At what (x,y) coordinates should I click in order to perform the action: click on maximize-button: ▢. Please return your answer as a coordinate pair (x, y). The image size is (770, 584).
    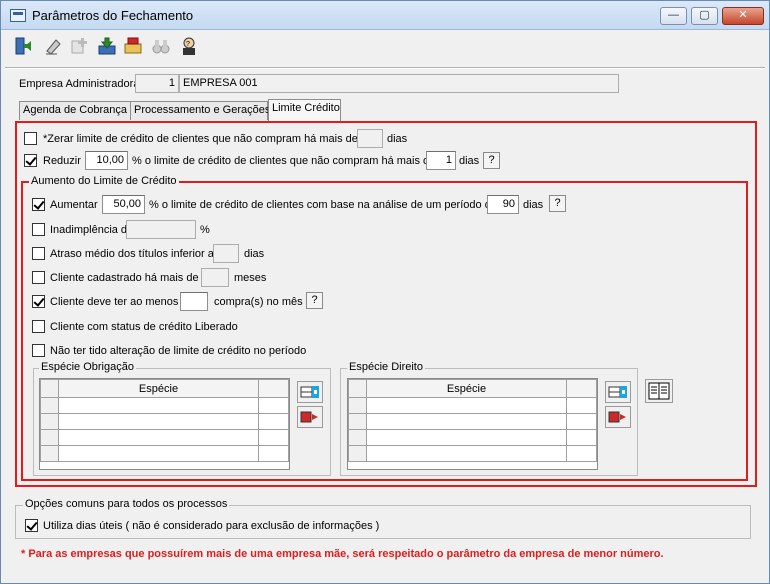
    Looking at the image, I should click on (704, 16).